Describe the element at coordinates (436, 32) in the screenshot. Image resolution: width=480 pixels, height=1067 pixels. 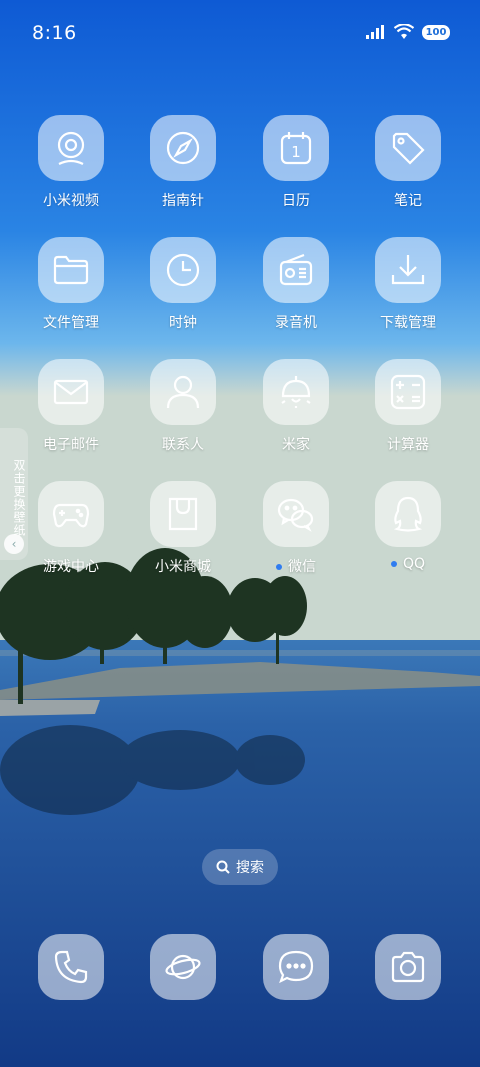
I see `battery-indicator: 100` at that location.